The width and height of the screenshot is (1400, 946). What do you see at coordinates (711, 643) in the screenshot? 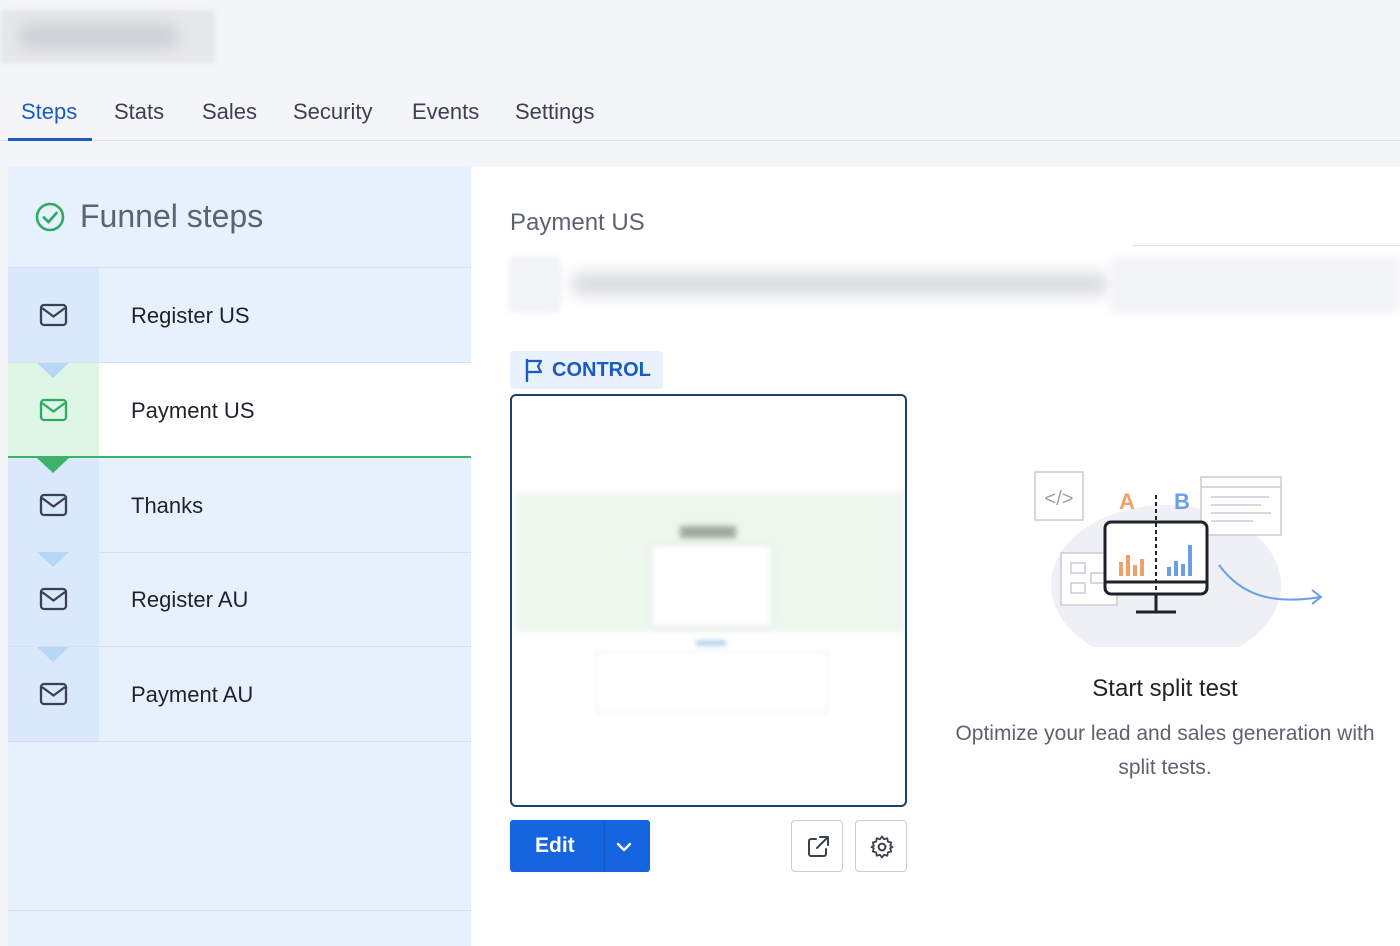
I see `preview-link` at bounding box center [711, 643].